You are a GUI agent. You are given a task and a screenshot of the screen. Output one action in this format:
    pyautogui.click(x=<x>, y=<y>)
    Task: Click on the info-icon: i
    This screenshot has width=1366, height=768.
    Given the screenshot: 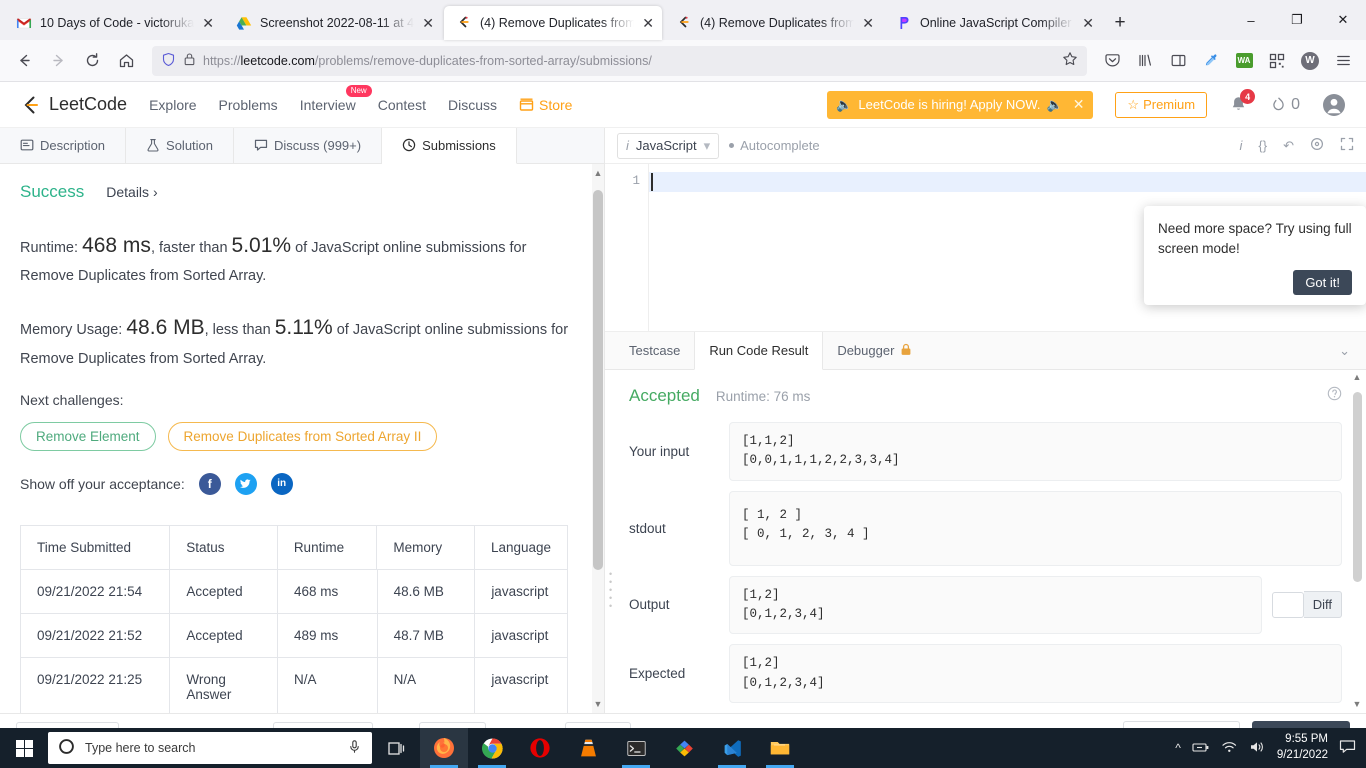 What is the action you would take?
    pyautogui.click(x=1241, y=145)
    